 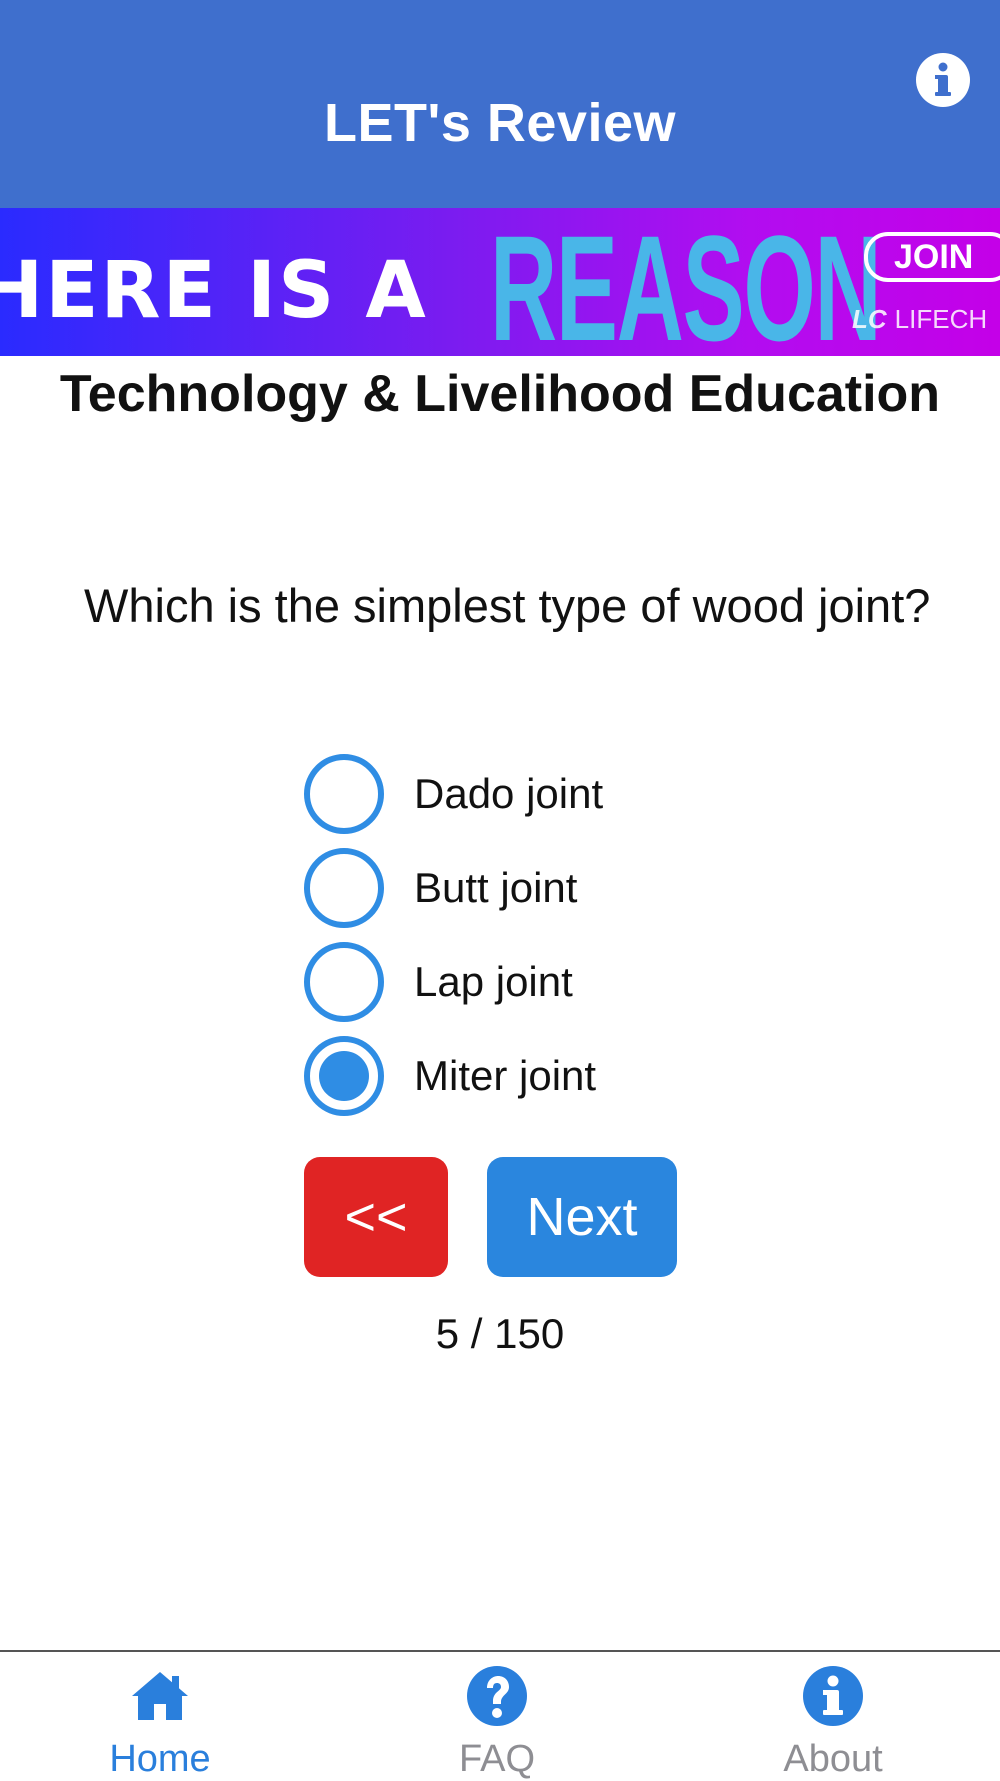 I want to click on option-label: Dado joint, so click(x=509, y=793).